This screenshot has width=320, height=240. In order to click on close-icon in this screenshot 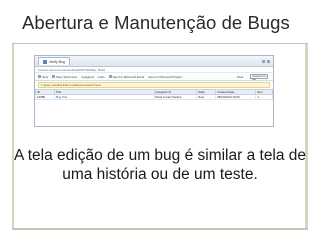, I will do `click(268, 61)`.